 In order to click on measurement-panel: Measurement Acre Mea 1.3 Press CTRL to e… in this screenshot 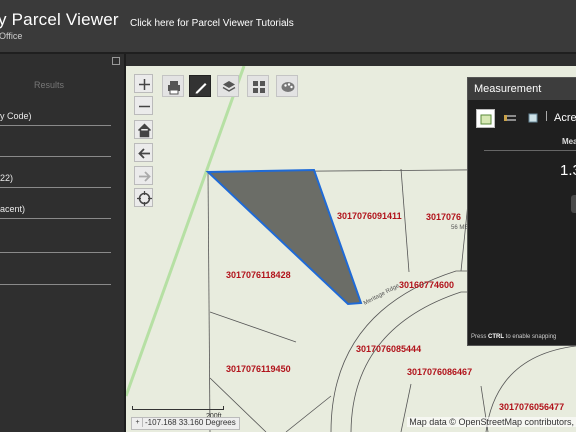, I will do `click(521, 211)`.